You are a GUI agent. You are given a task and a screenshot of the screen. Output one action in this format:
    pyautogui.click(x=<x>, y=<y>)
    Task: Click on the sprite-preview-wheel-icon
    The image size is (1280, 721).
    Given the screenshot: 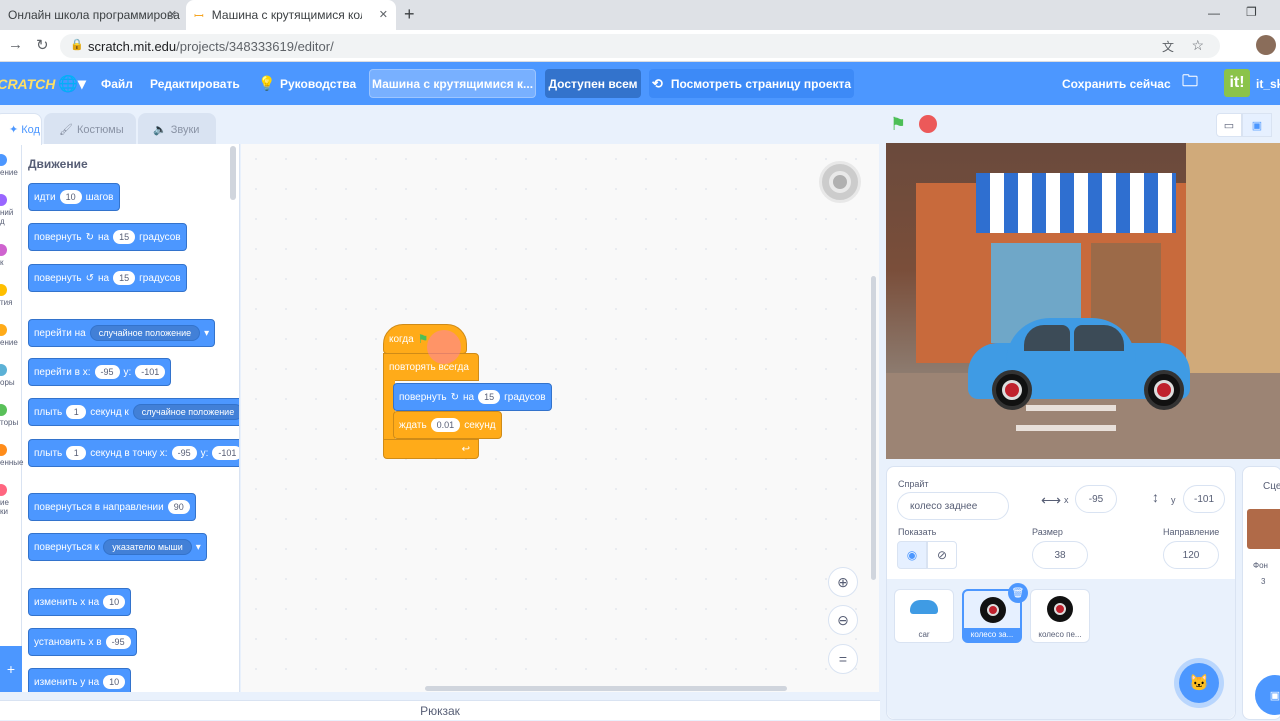 What is the action you would take?
    pyautogui.click(x=840, y=182)
    